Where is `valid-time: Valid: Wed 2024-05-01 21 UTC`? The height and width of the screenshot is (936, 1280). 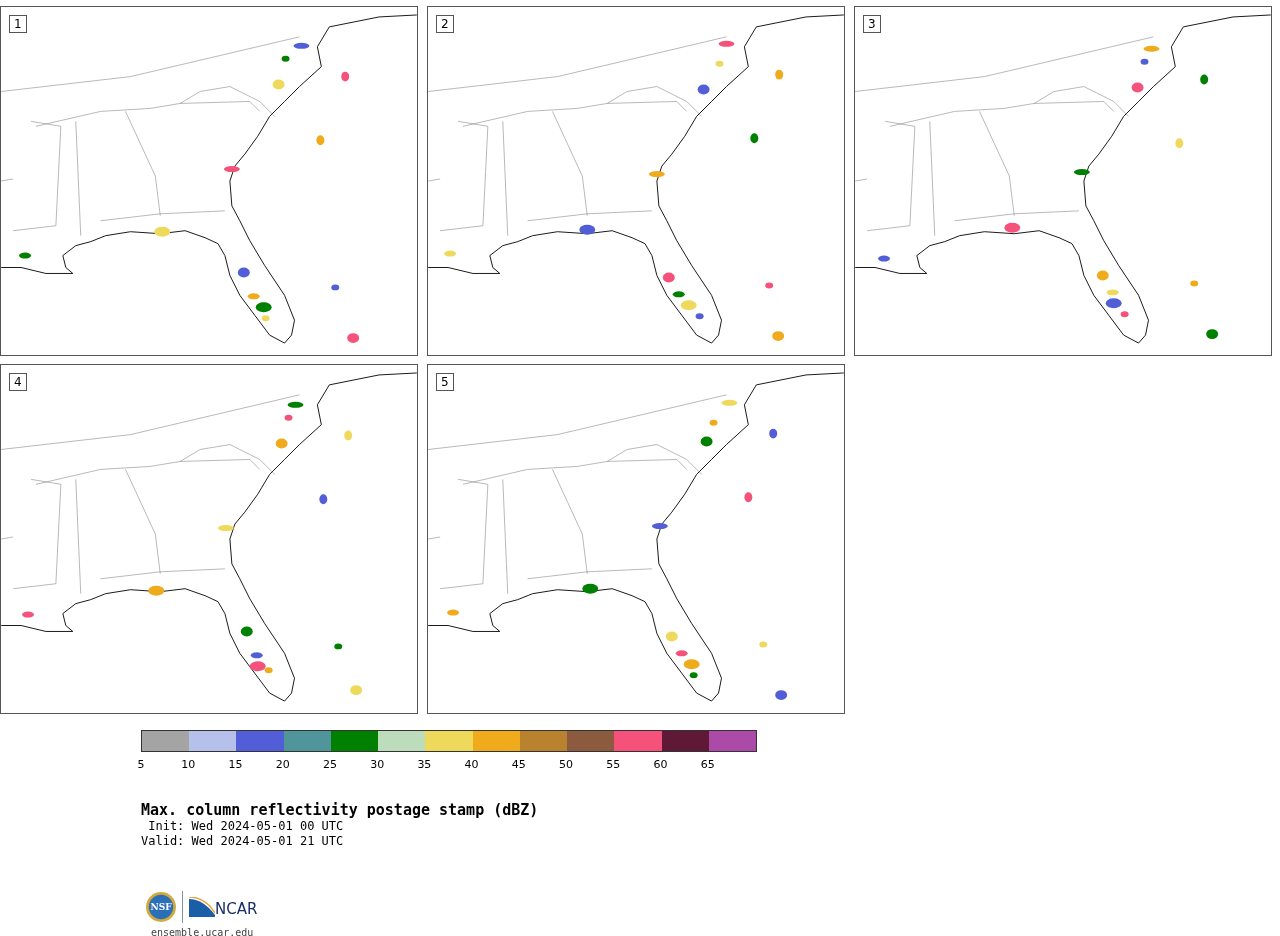 valid-time: Valid: Wed 2024-05-01 21 UTC is located at coordinates (243, 841).